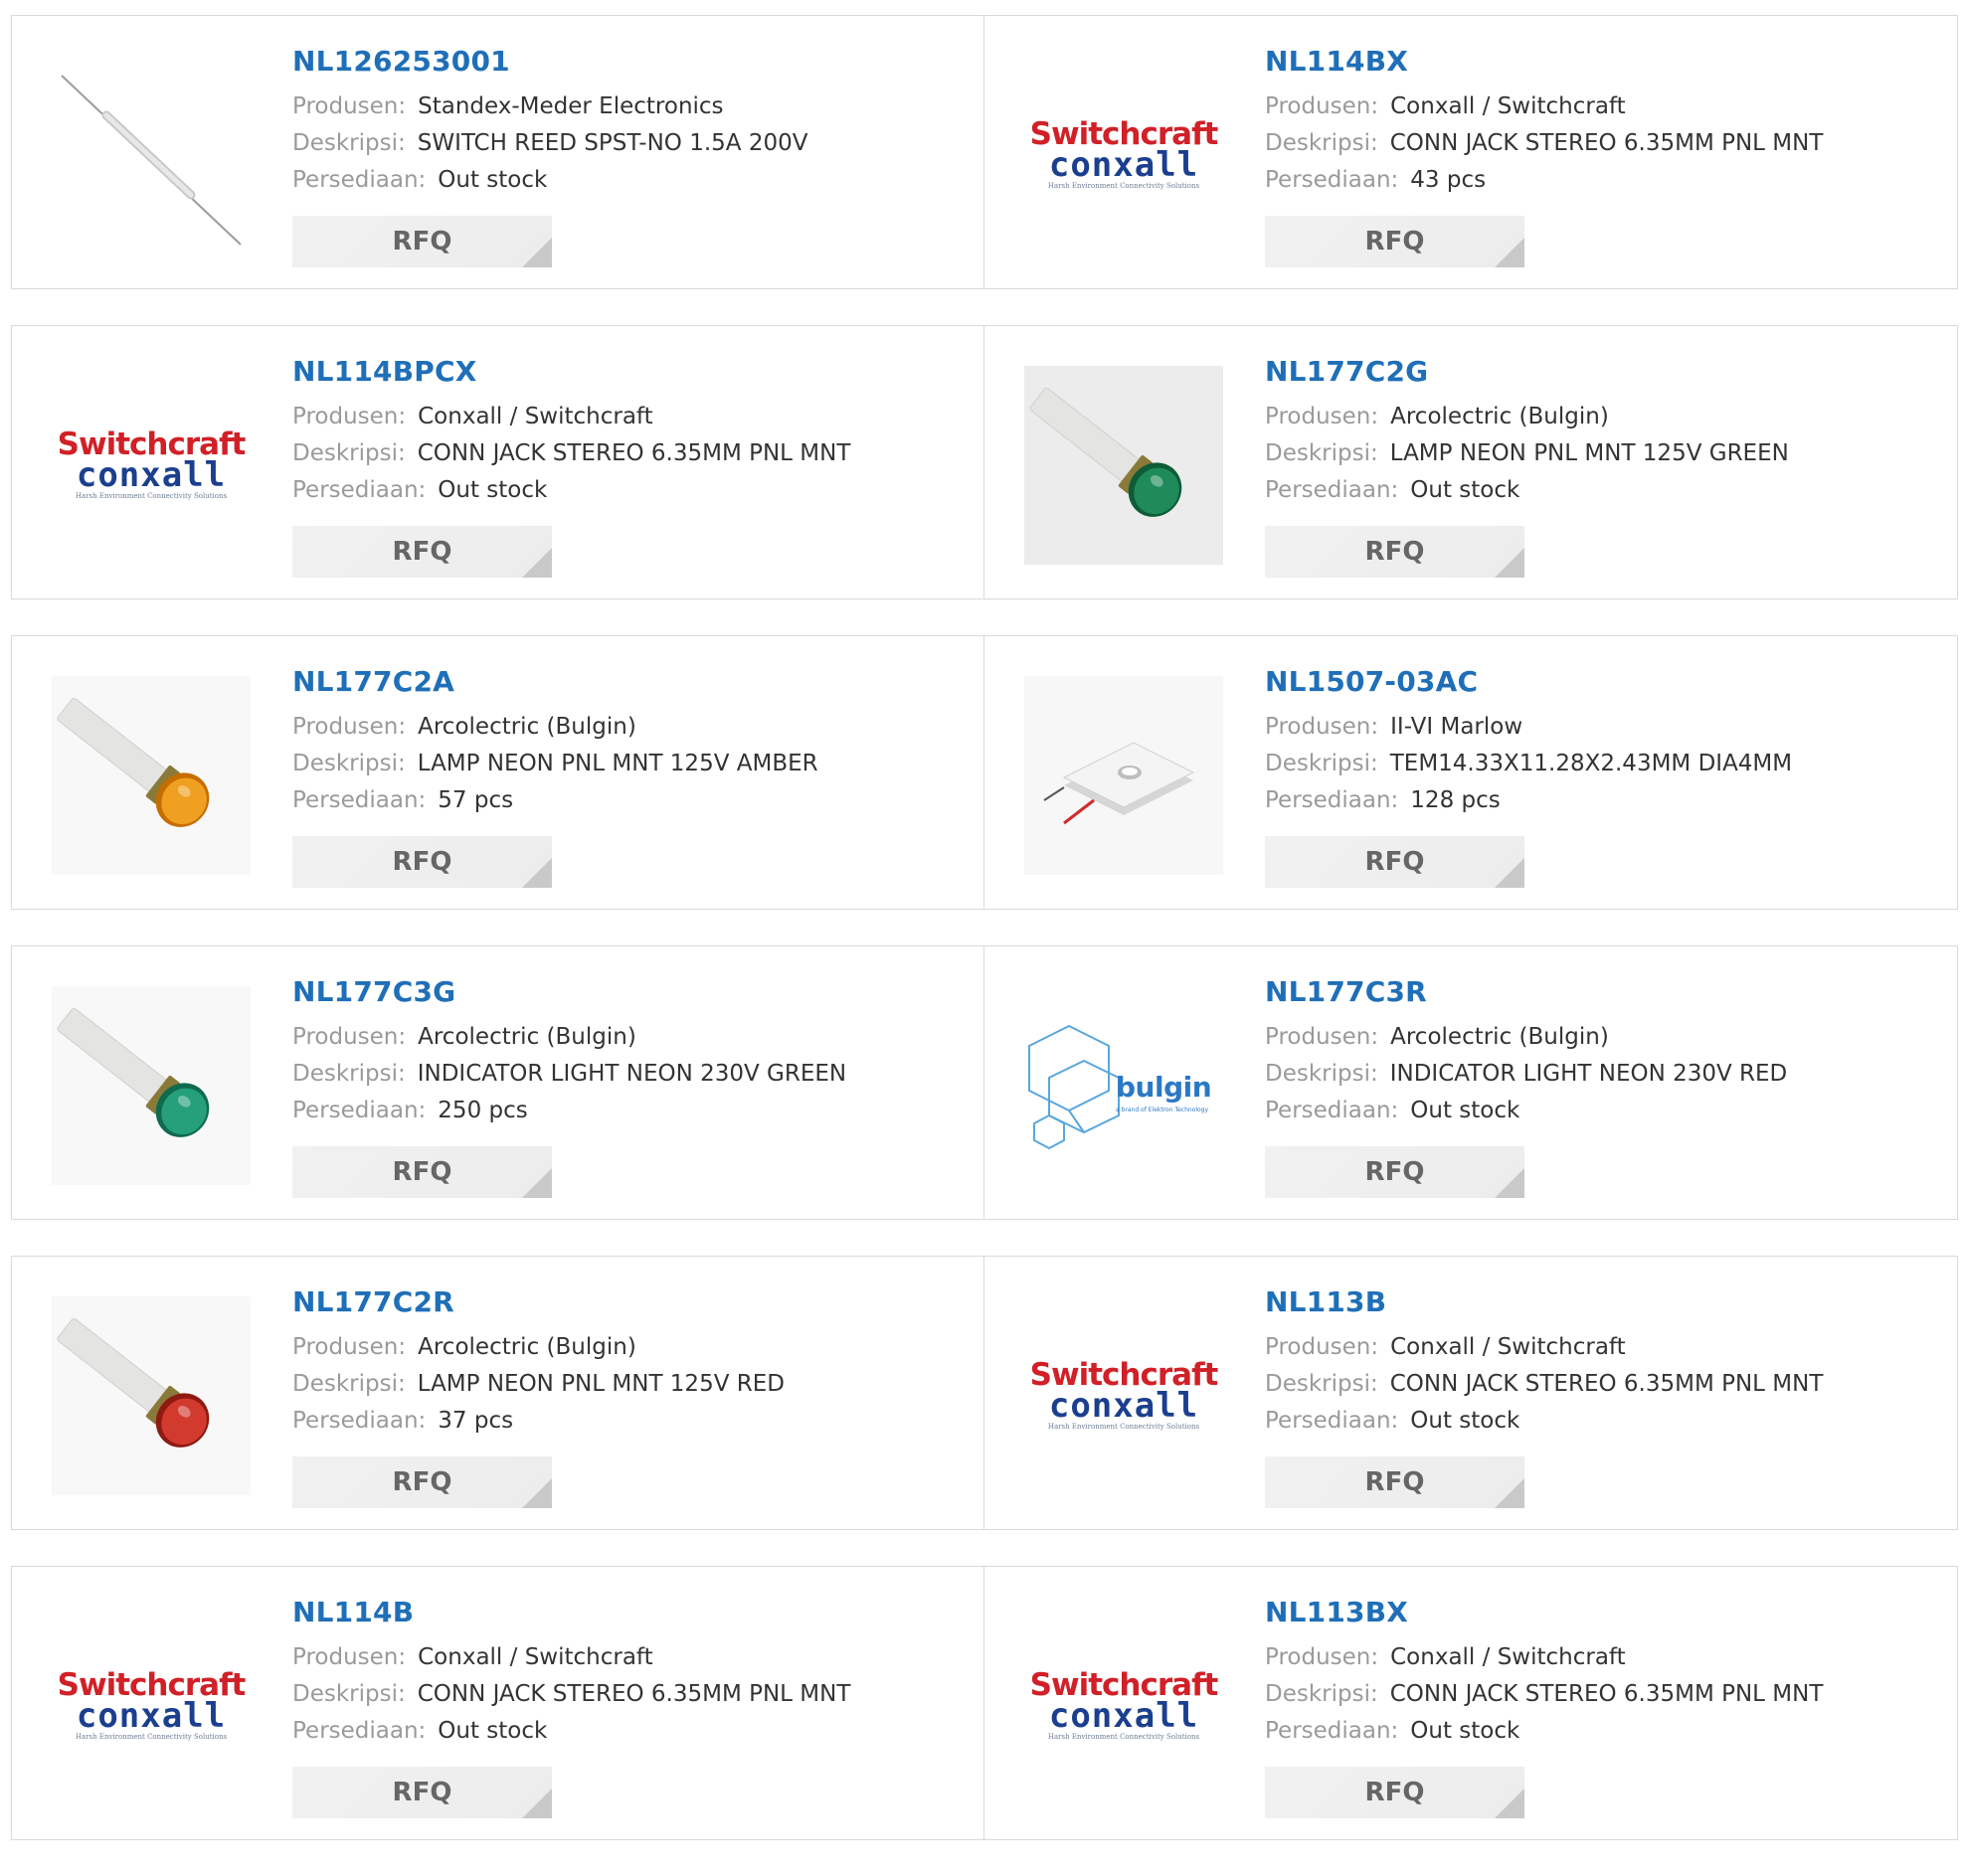 The image size is (1961, 1876). What do you see at coordinates (535, 1657) in the screenshot?
I see `manufacturer-value: Conxall / Switchcraft` at bounding box center [535, 1657].